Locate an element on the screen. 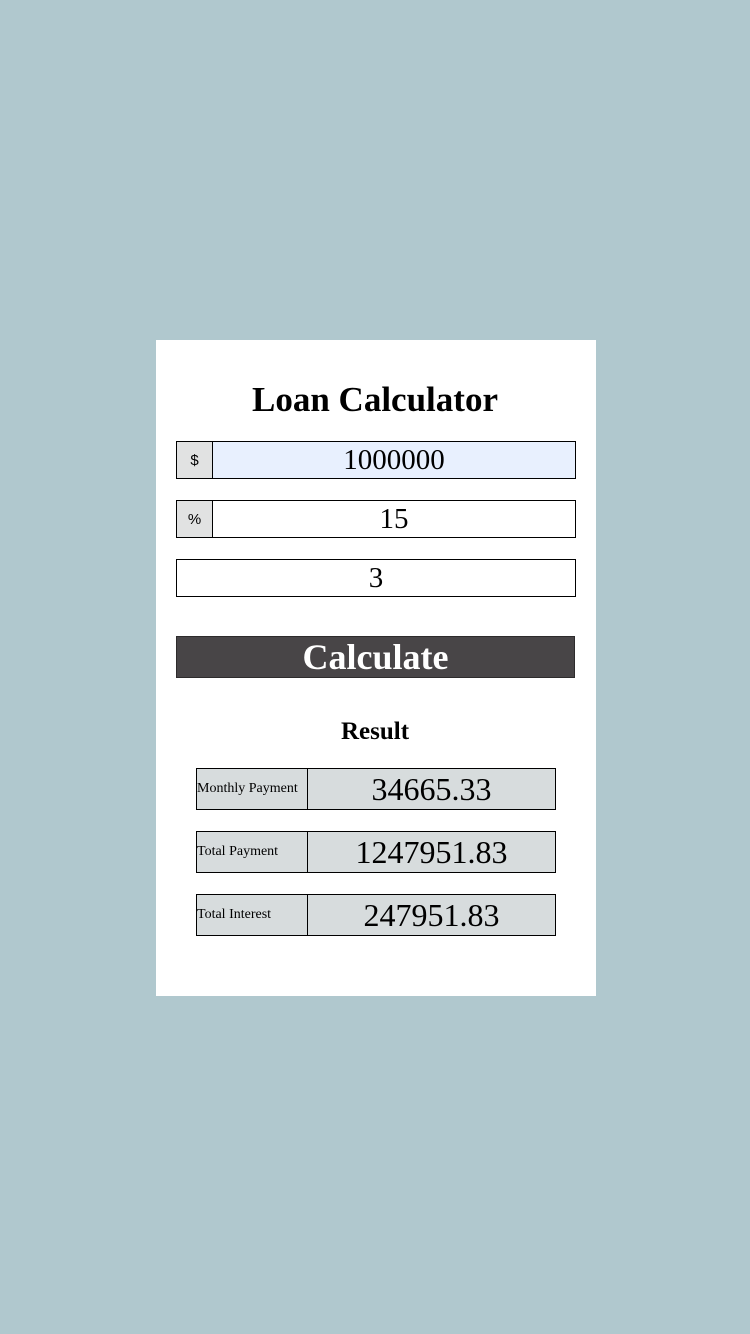 This screenshot has width=750, height=1334. total-payment-value: 1247951.83 is located at coordinates (431, 851).